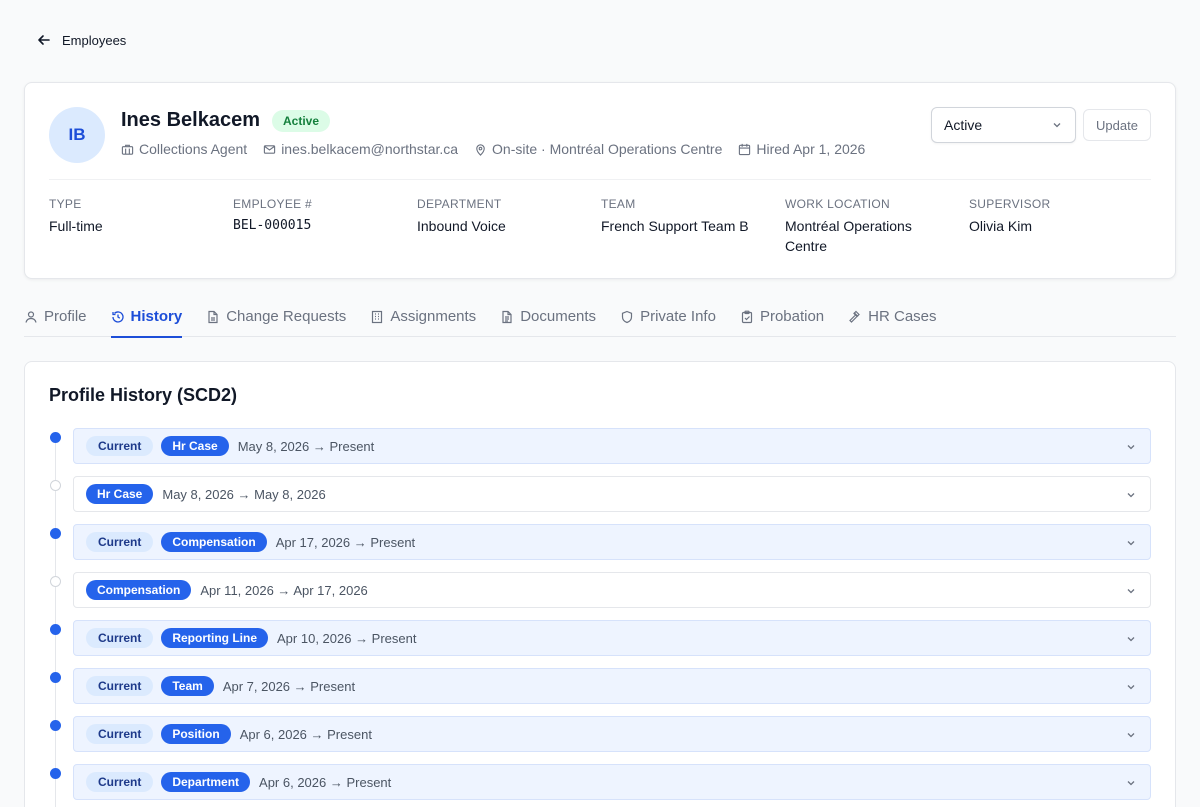 The height and width of the screenshot is (807, 1200). I want to click on field-value: Montréal Operations Centre, so click(848, 236).